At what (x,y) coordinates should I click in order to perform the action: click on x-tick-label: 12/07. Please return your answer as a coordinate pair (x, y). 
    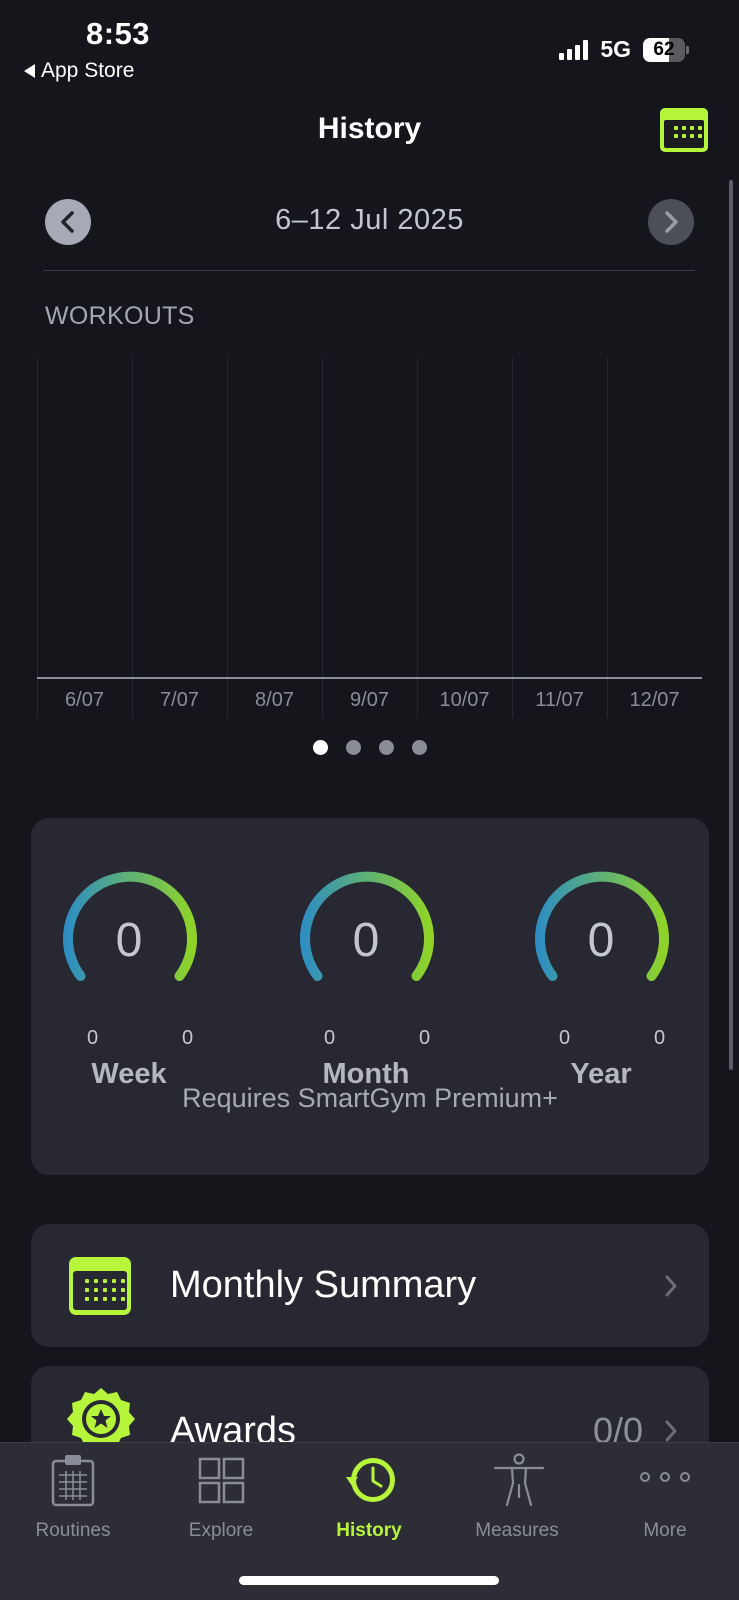
    Looking at the image, I should click on (654, 700).